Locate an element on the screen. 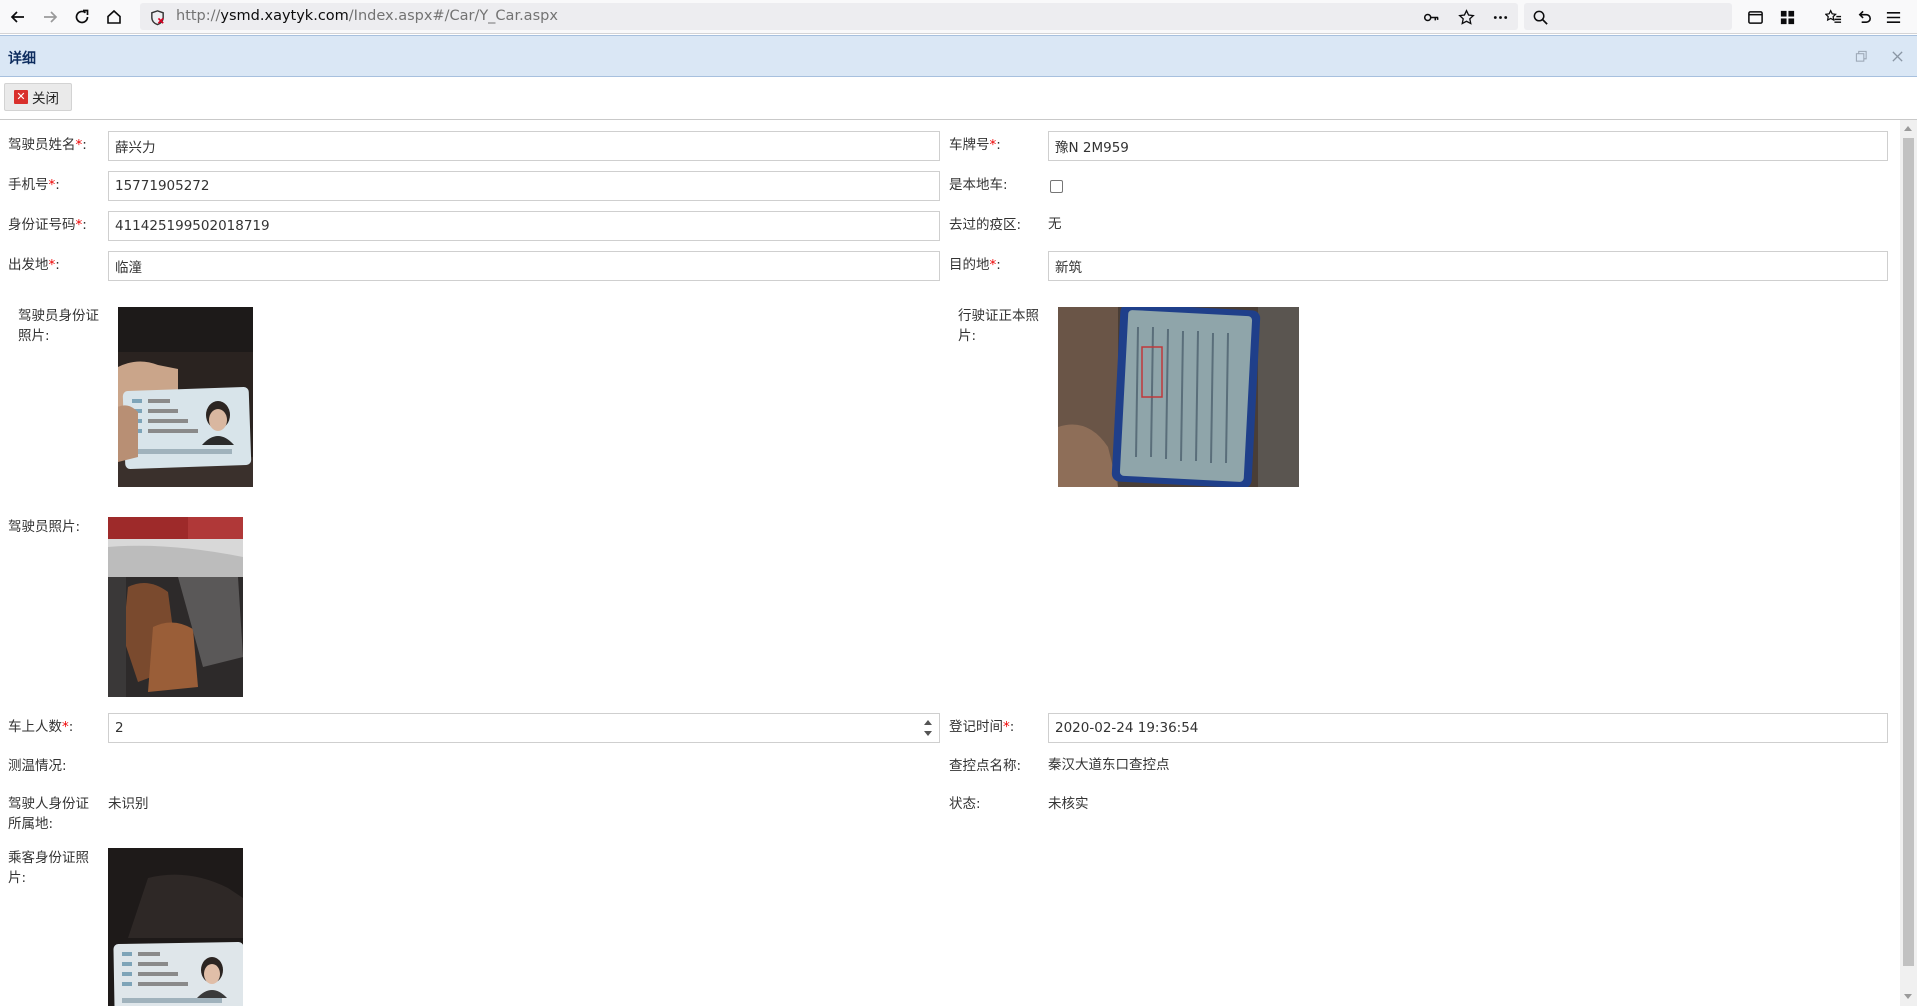  close-button: ✕ 关闭 is located at coordinates (38, 97).